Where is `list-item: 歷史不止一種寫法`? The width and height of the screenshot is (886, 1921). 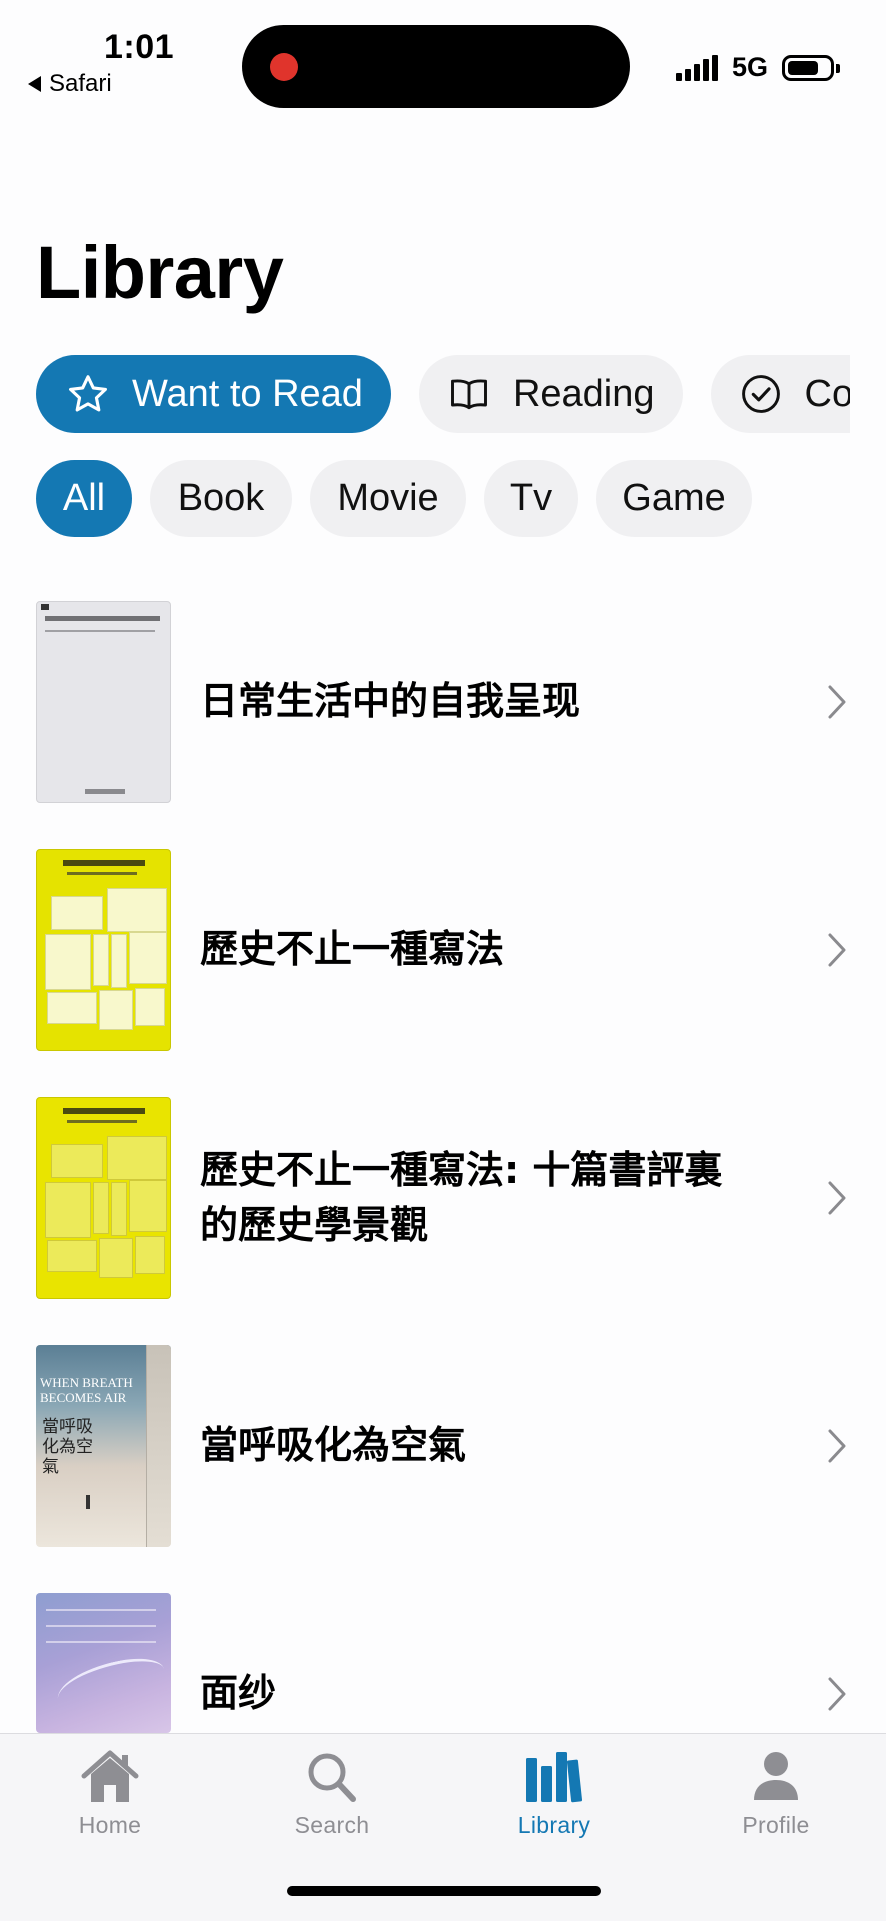
list-item: 歷史不止一種寫法 is located at coordinates (443, 967).